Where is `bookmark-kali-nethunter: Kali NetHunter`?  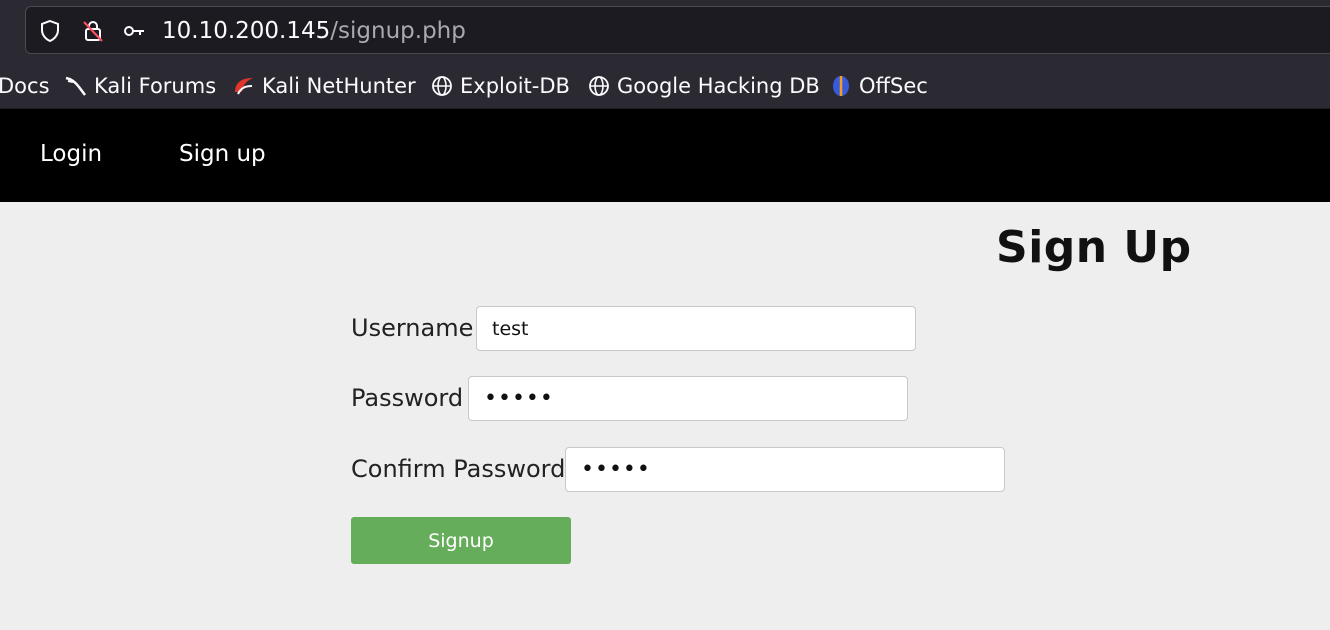
bookmark-kali-nethunter: Kali NetHunter is located at coordinates (324, 86).